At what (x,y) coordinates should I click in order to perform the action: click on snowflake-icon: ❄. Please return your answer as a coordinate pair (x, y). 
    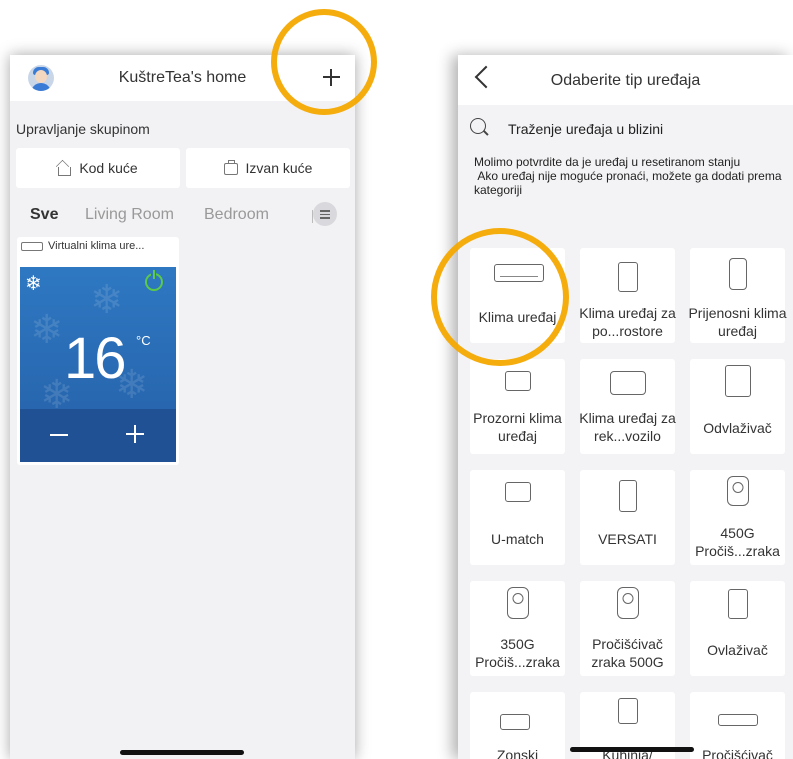
    Looking at the image, I should click on (33, 284).